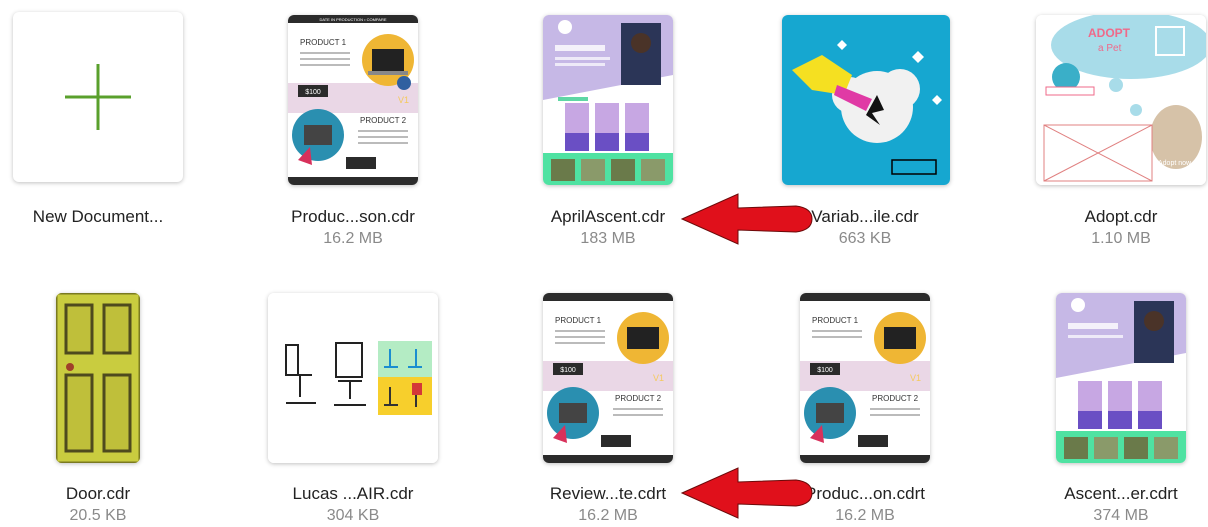  What do you see at coordinates (1121, 238) in the screenshot?
I see `file-size: 1.10 MB` at bounding box center [1121, 238].